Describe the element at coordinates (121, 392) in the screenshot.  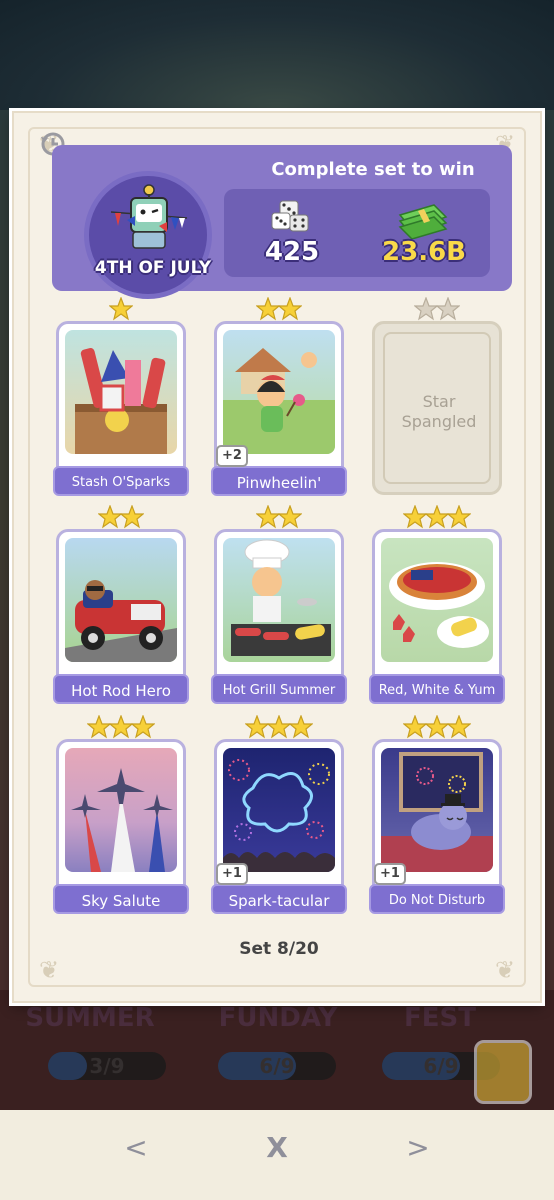
I see `stash-o-sparks-art` at that location.